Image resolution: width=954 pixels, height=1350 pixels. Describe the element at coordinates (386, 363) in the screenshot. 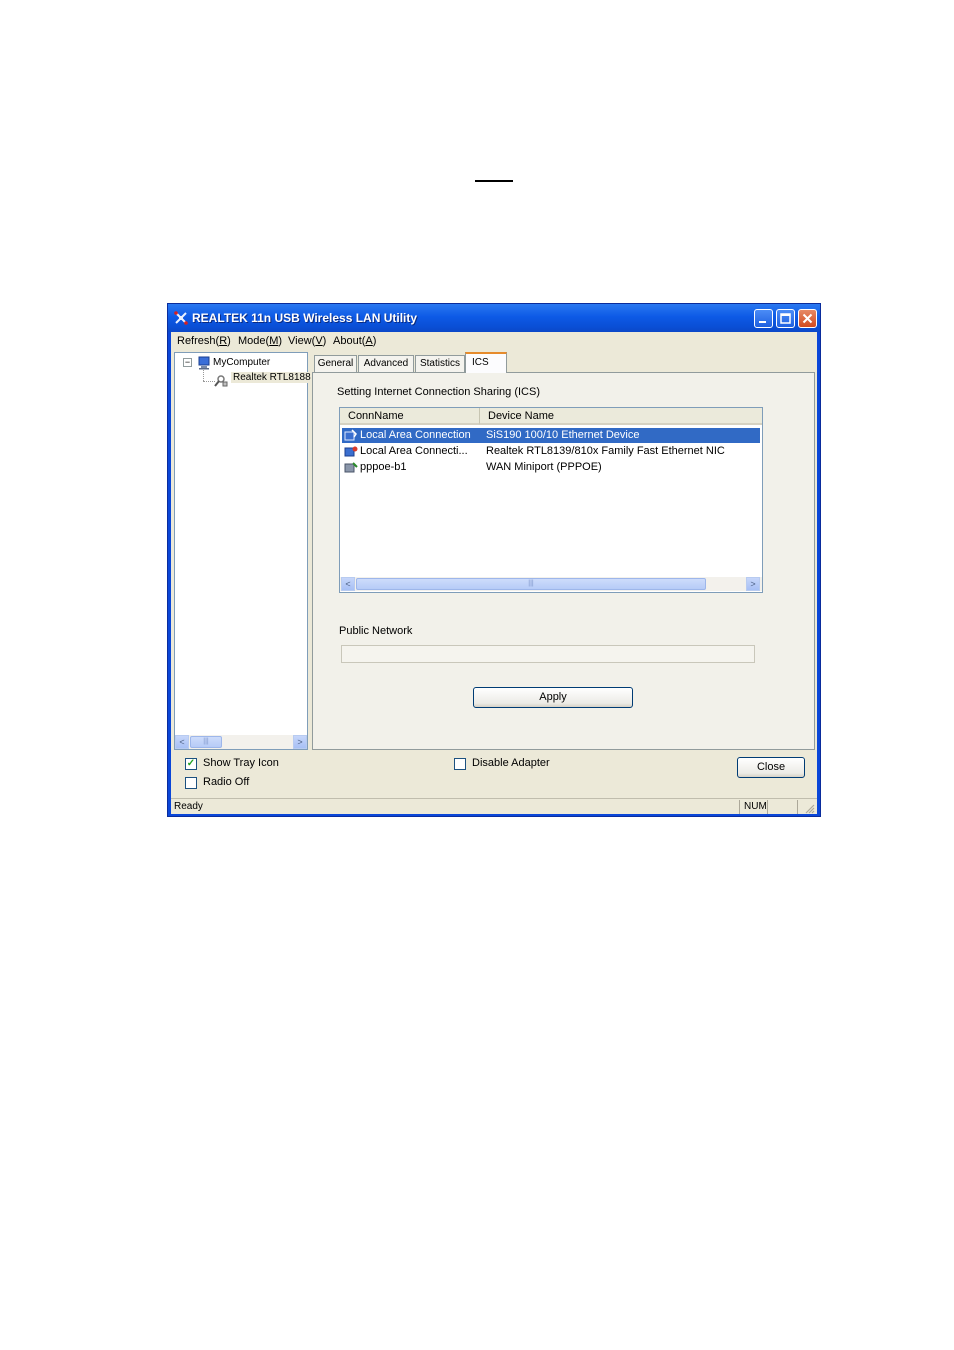

I see `tab-advanced: Advanced` at that location.